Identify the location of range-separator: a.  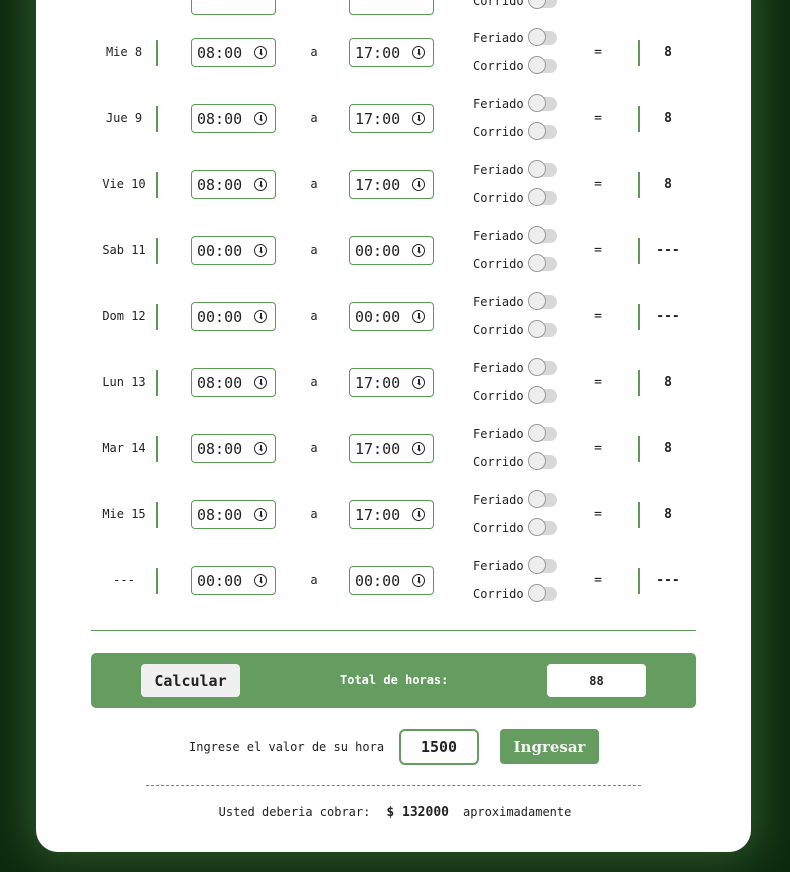
(314, 514).